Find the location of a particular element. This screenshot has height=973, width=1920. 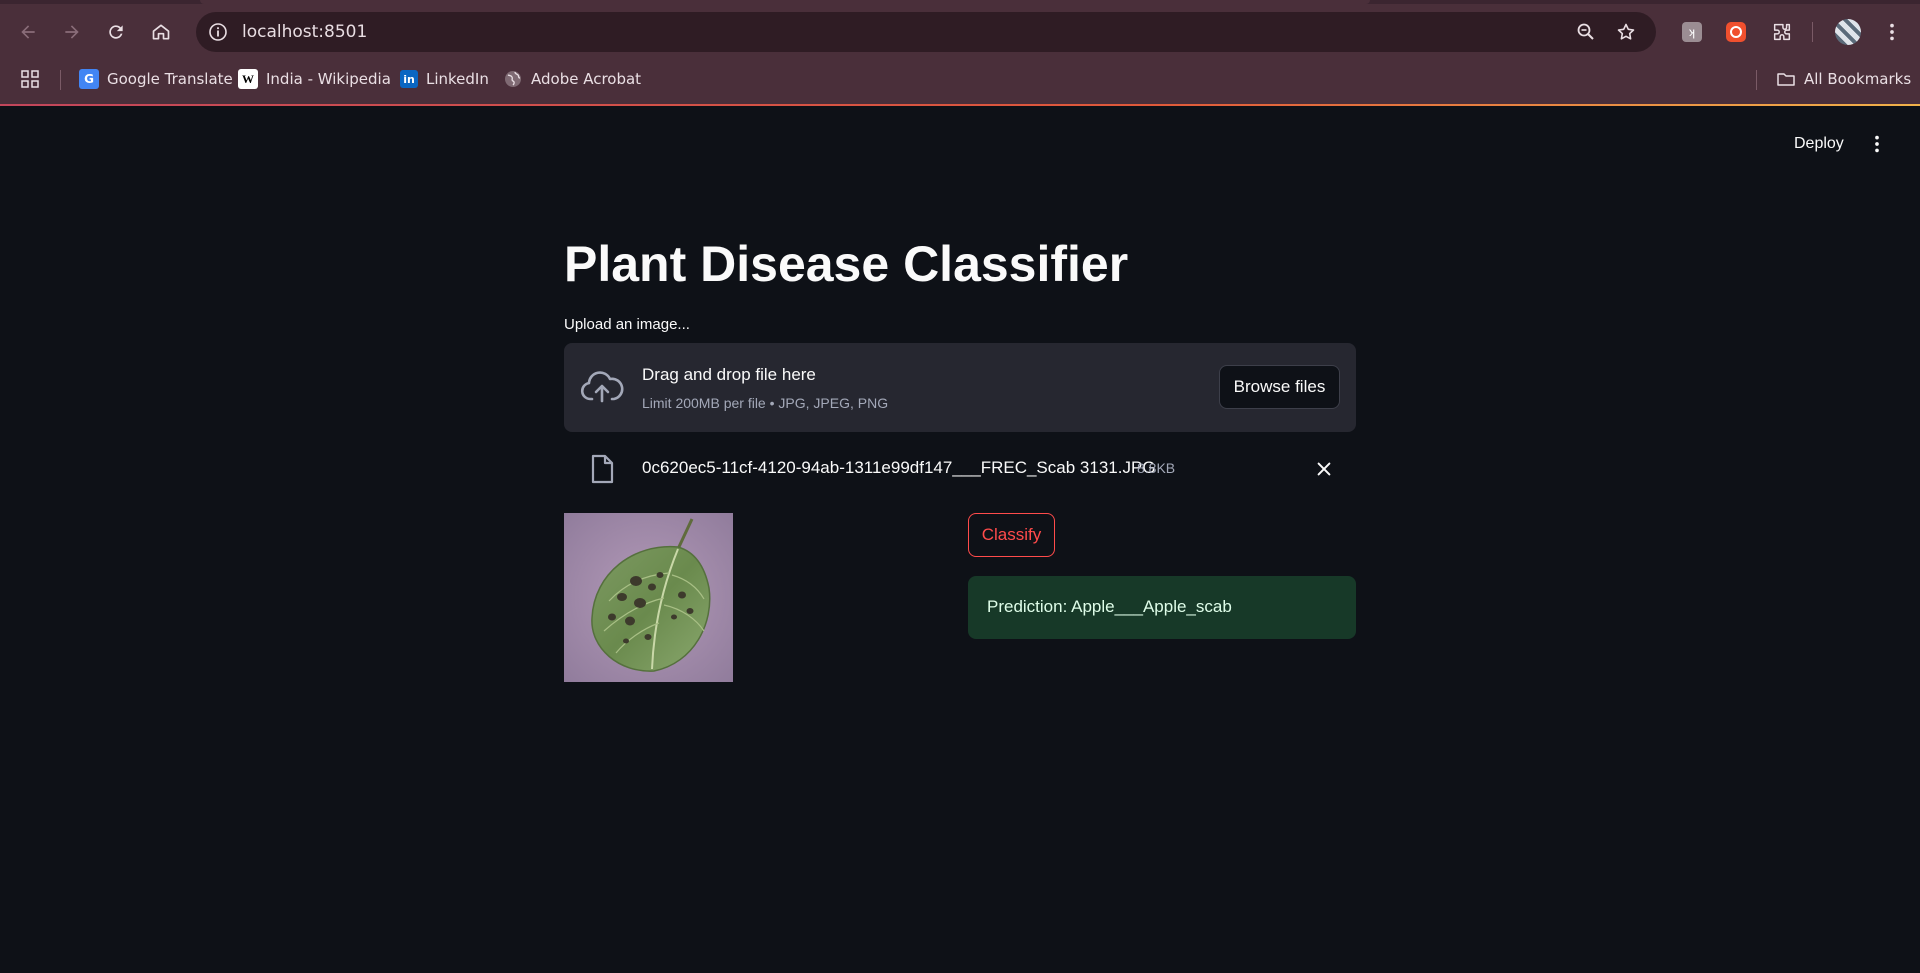

forward-arrow-icon is located at coordinates (72, 32).